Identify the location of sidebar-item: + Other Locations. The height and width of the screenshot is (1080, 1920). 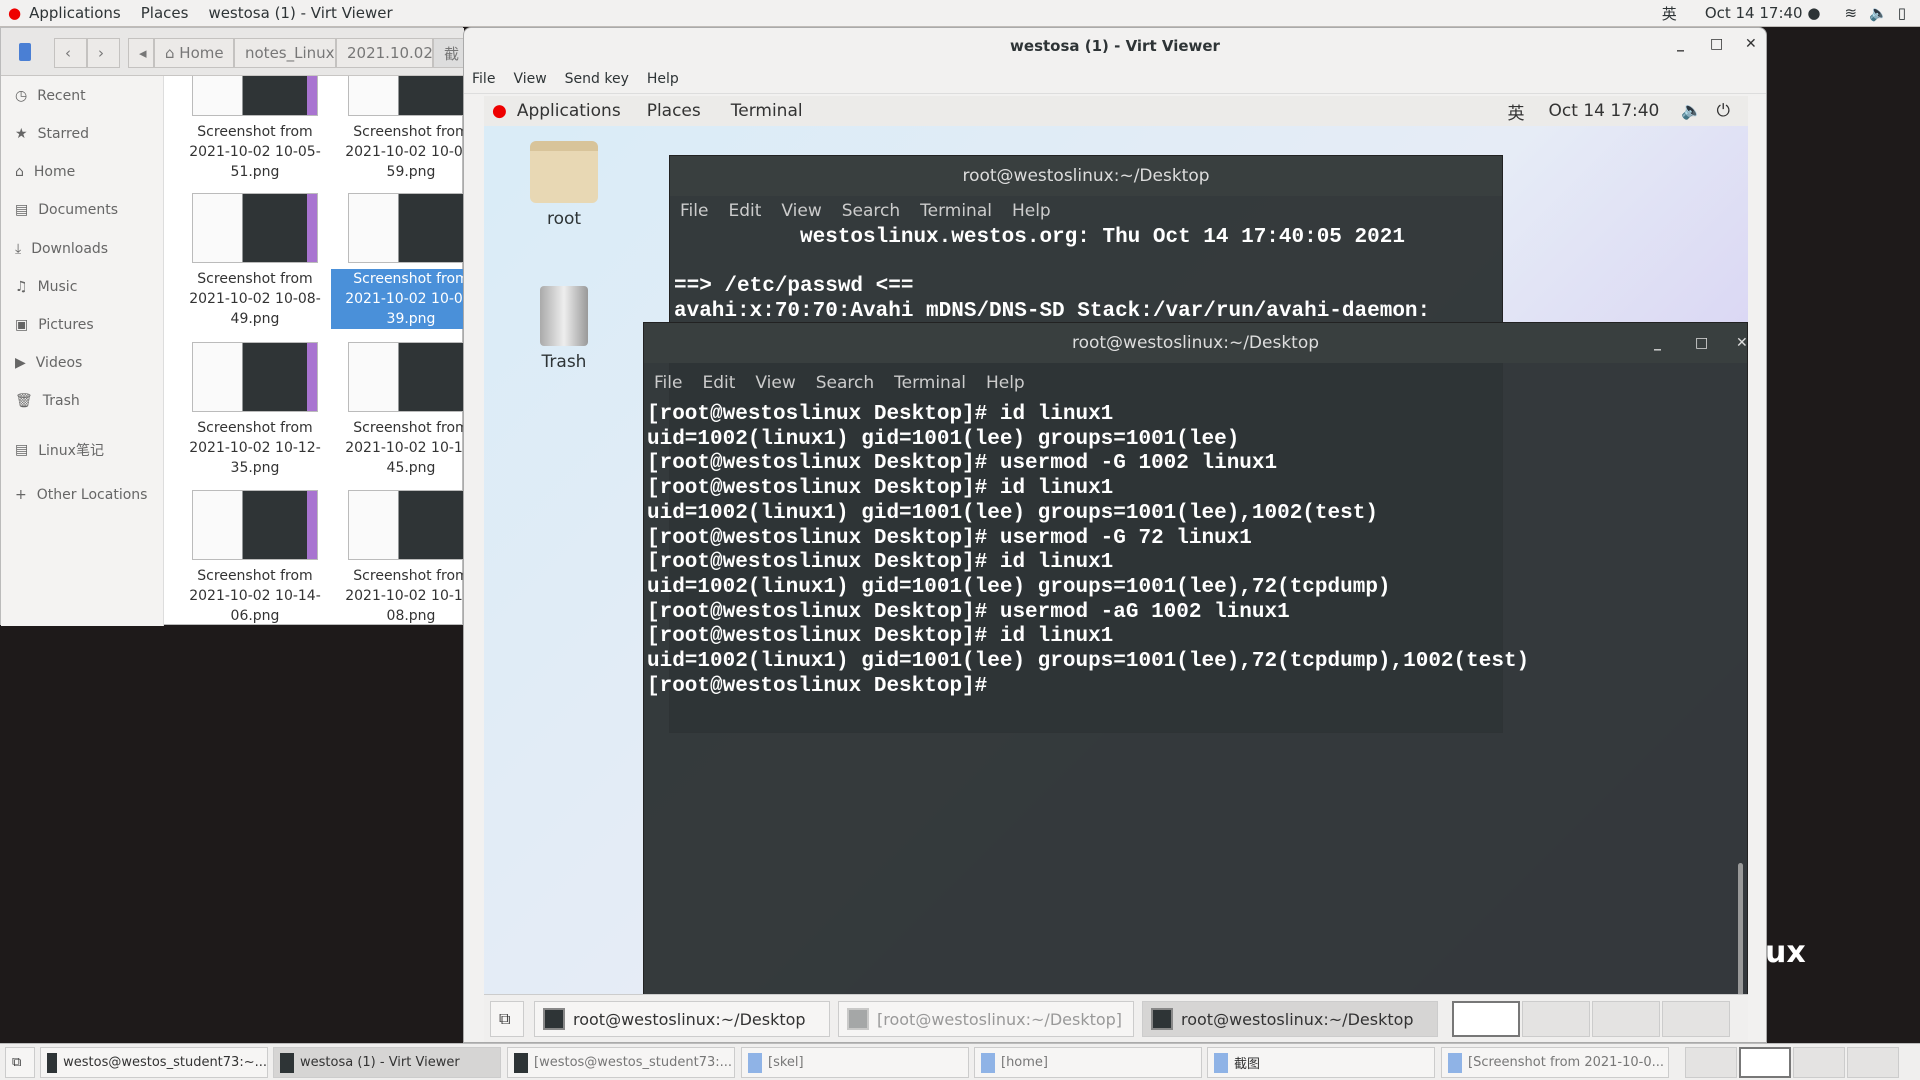
(81, 495).